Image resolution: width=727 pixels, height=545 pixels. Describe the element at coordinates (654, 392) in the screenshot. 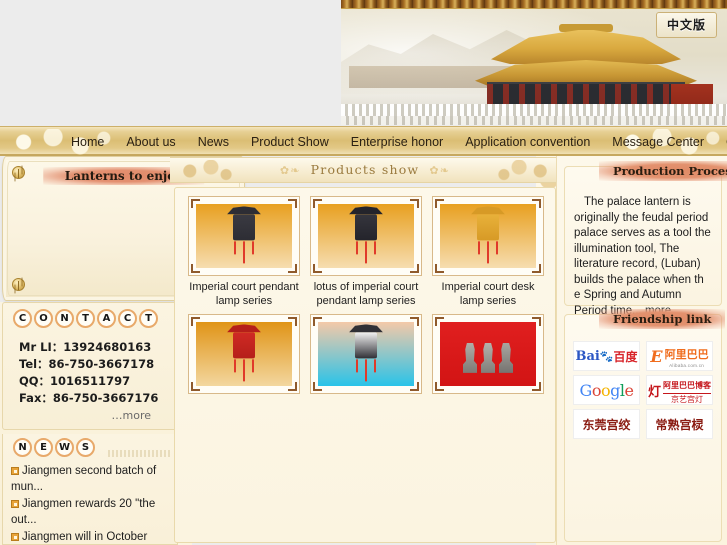

I see `blog-mark: 灯` at that location.